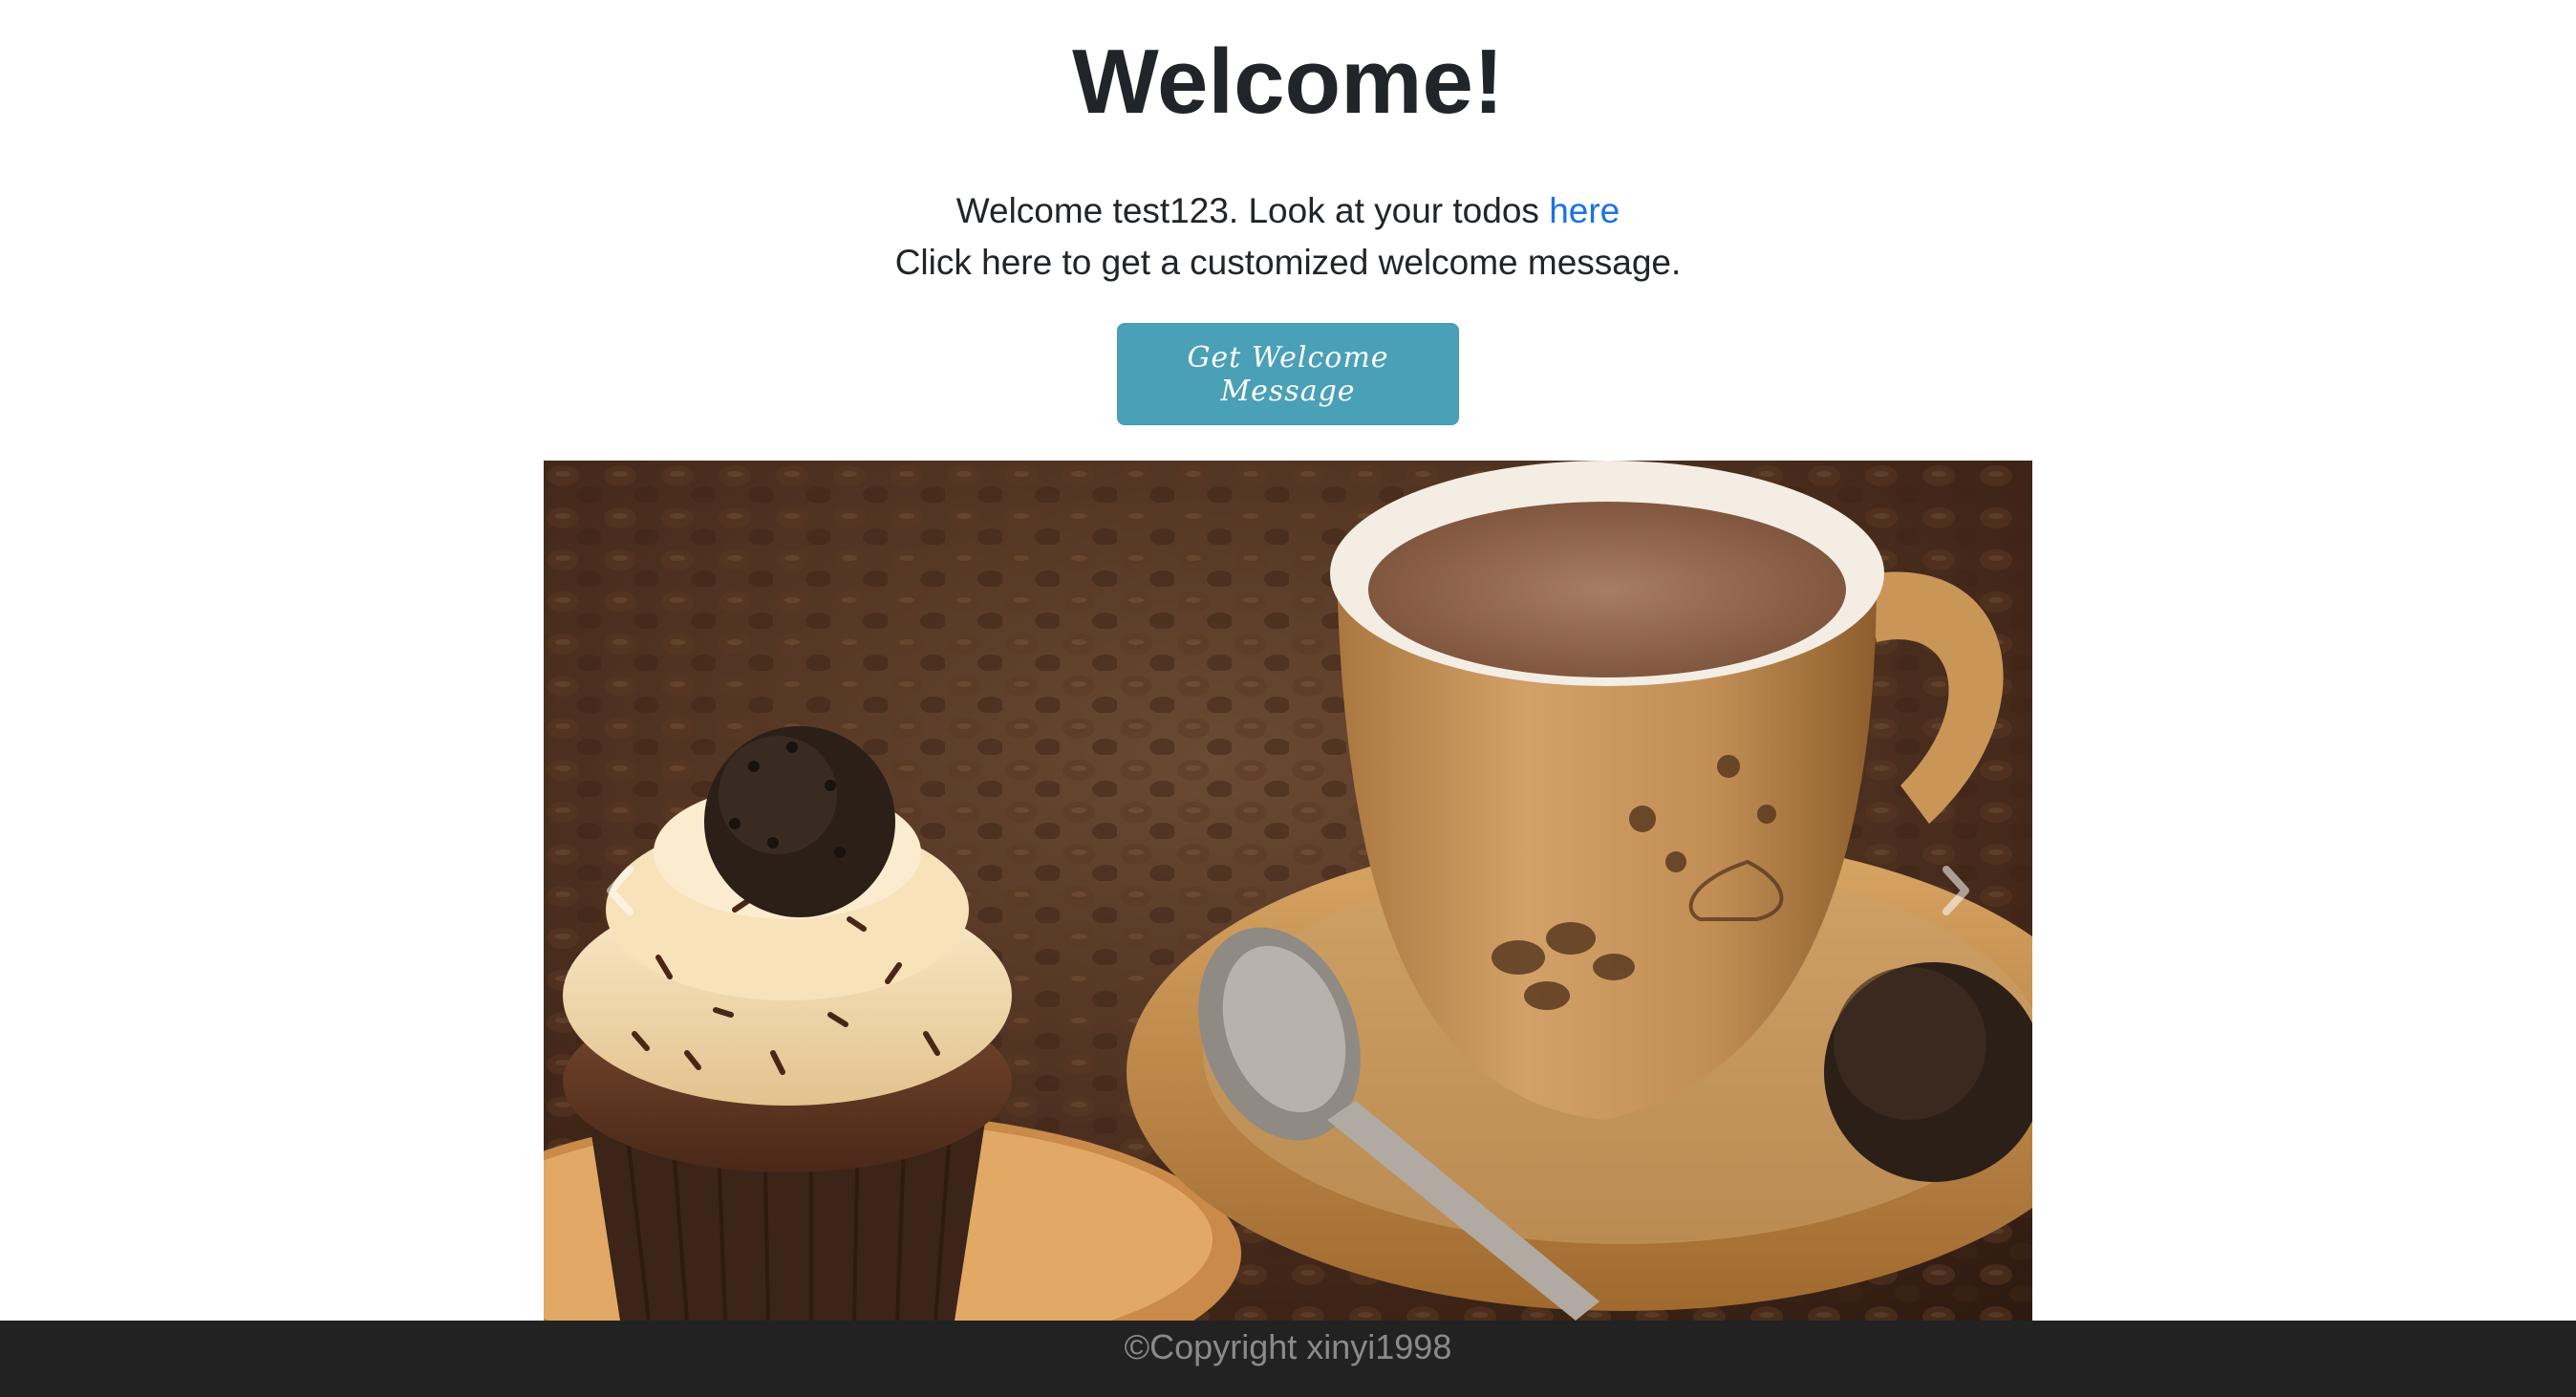 The height and width of the screenshot is (1397, 2576). I want to click on chevron-left-icon, so click(620, 890).